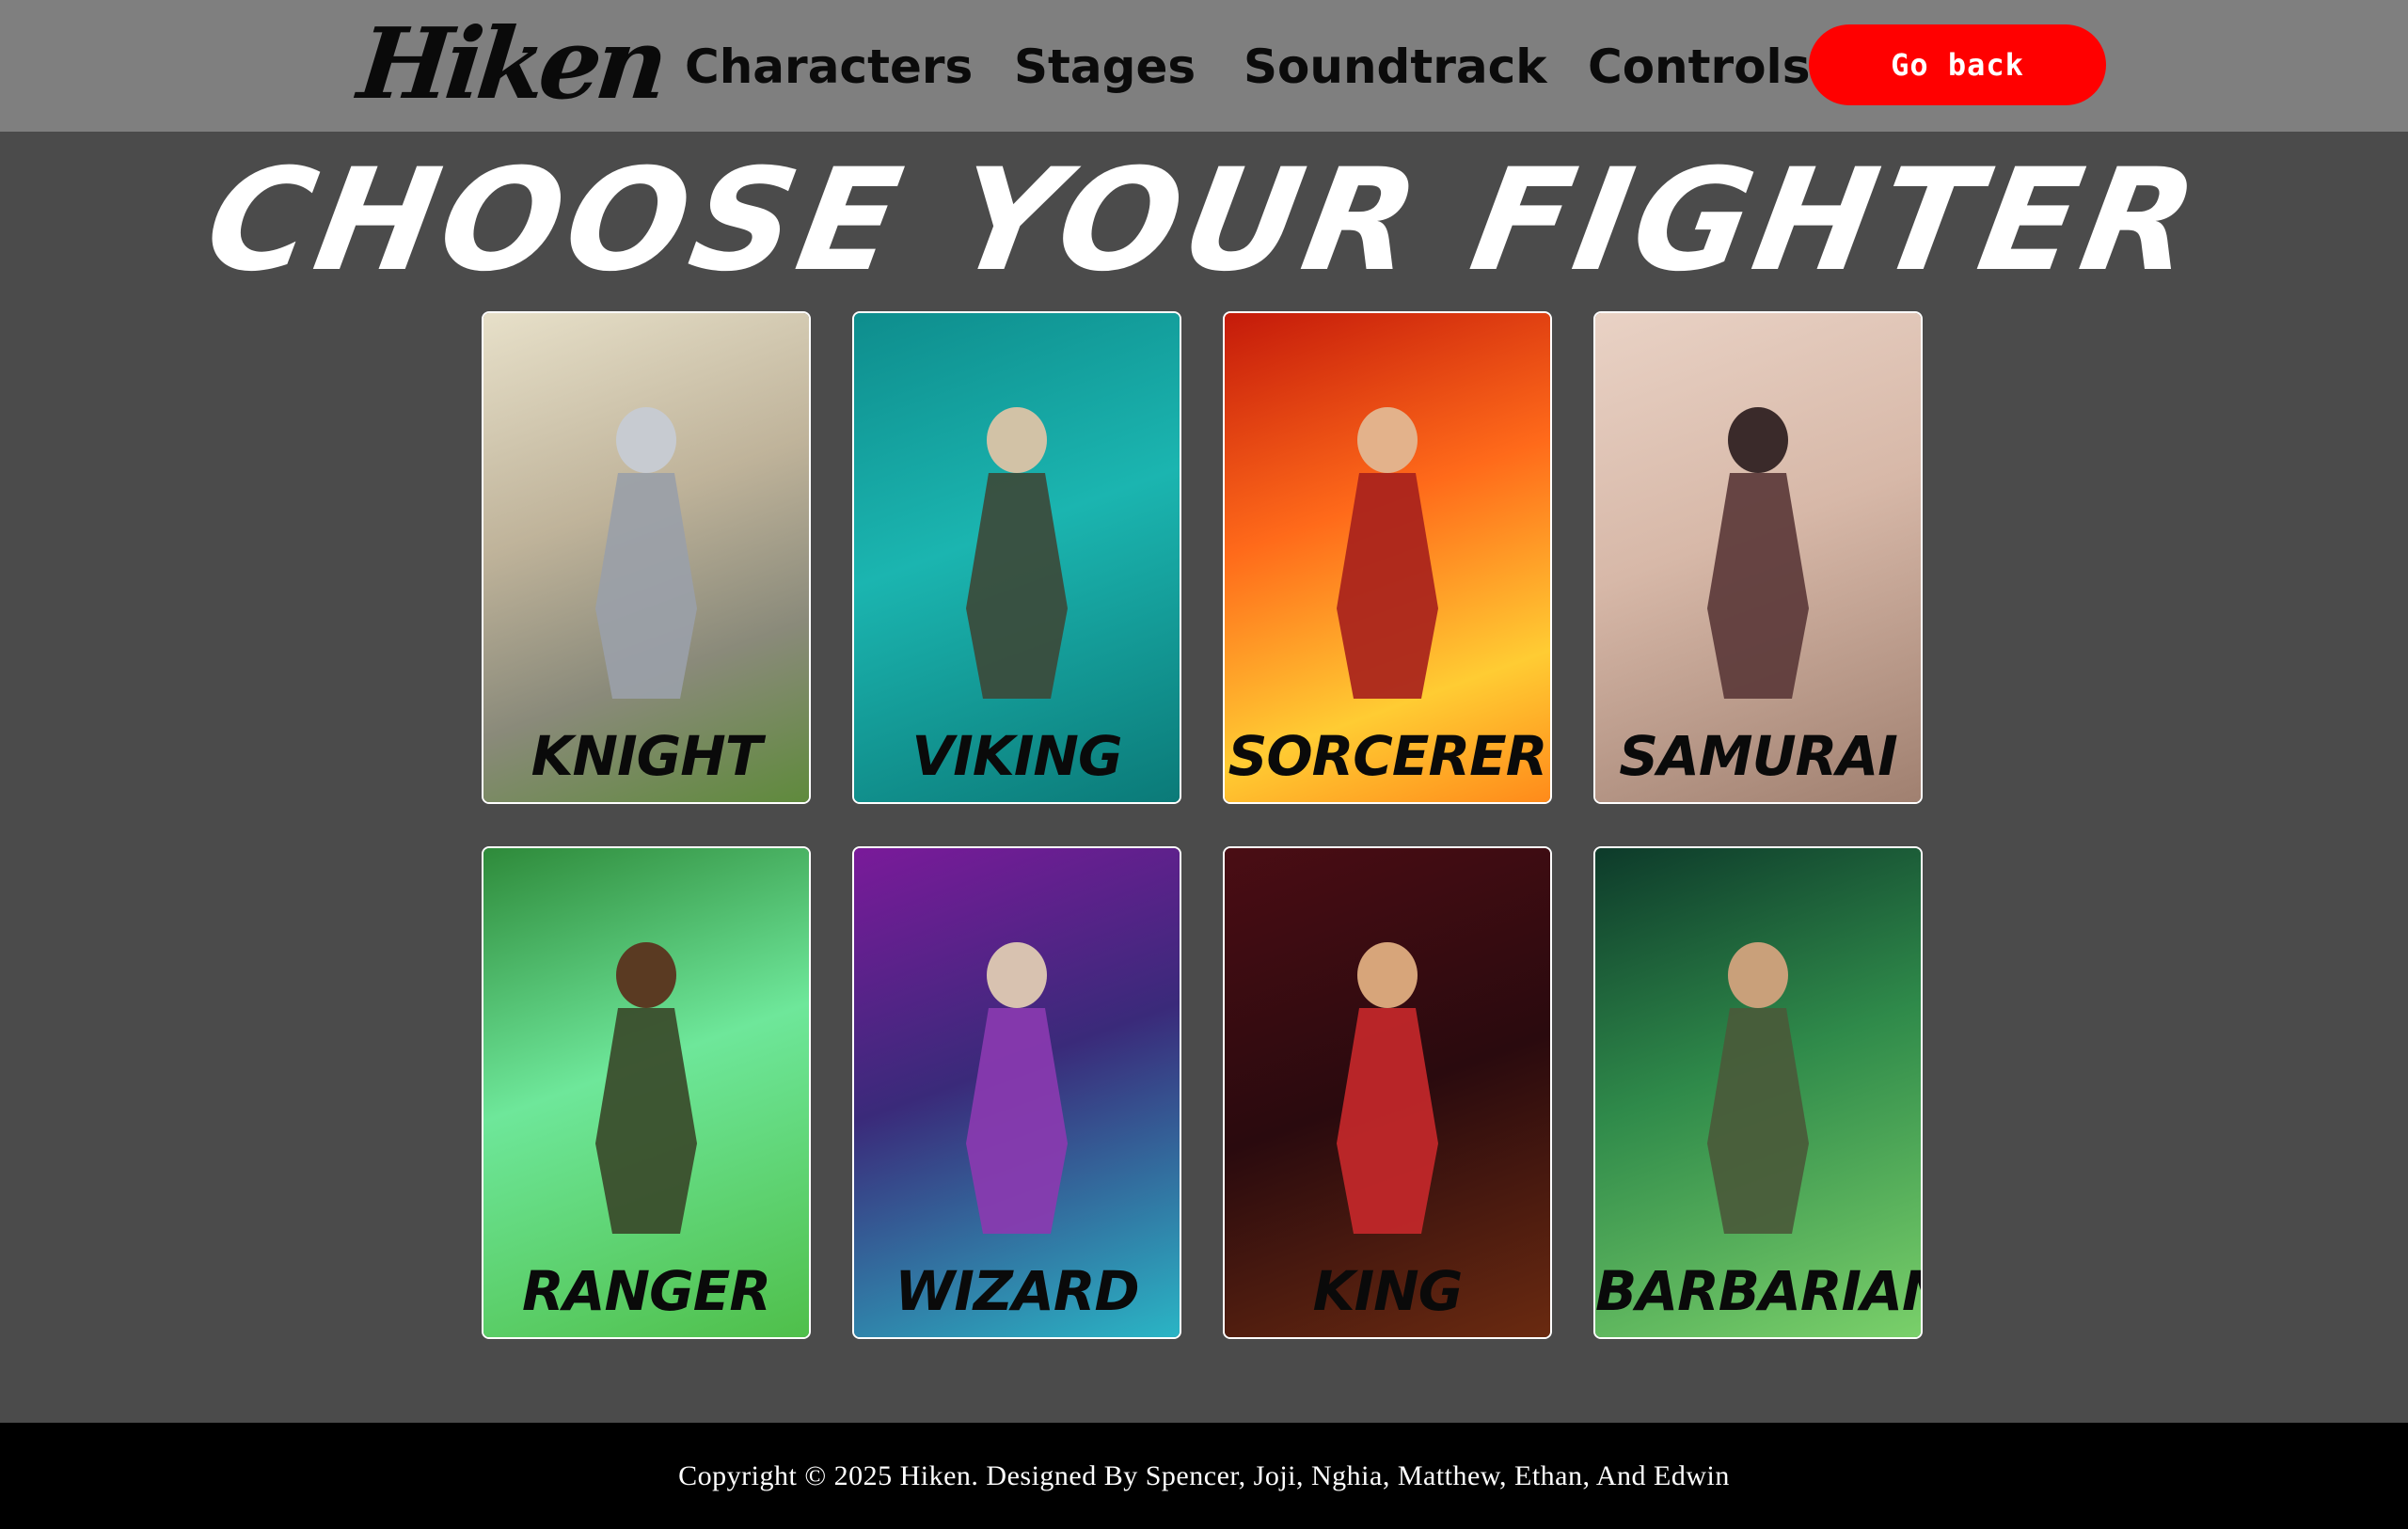 The width and height of the screenshot is (2408, 1529). I want to click on character-card-wizard: Wizard, so click(1017, 1092).